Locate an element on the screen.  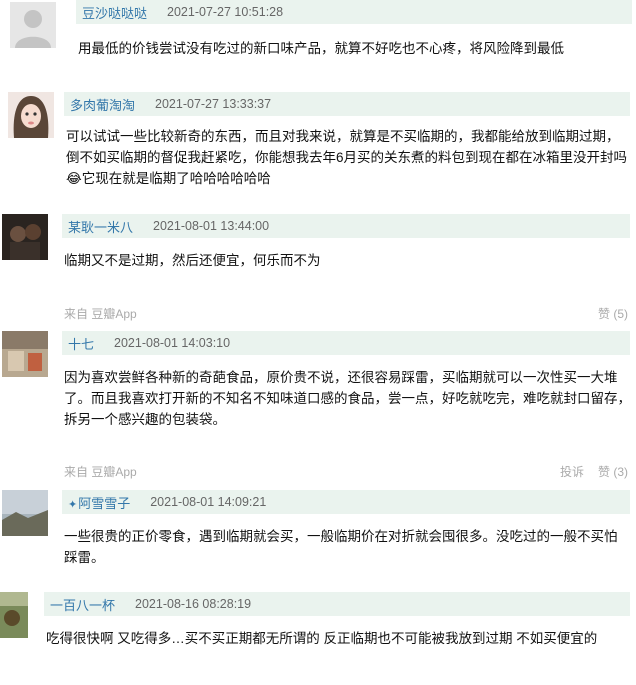
comment-time: 2021-08-01 14:03:10 is located at coordinates (172, 343).